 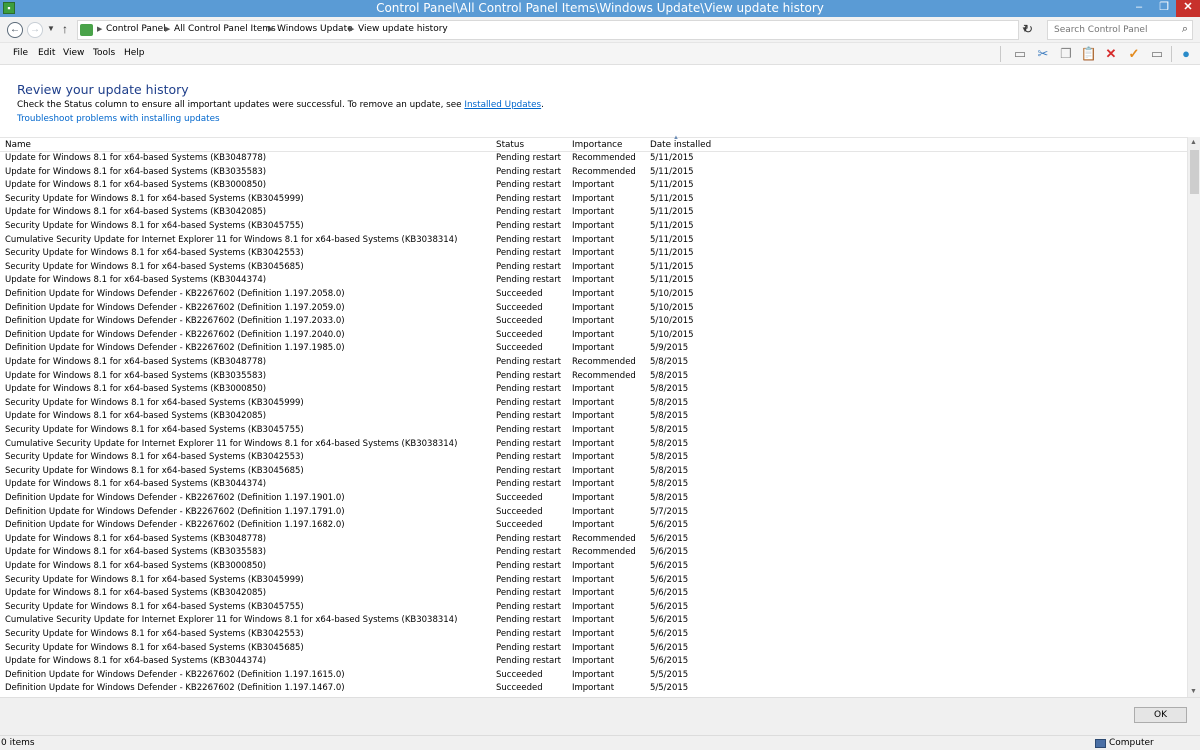 I want to click on update-status: Succeeded, so click(x=519, y=525).